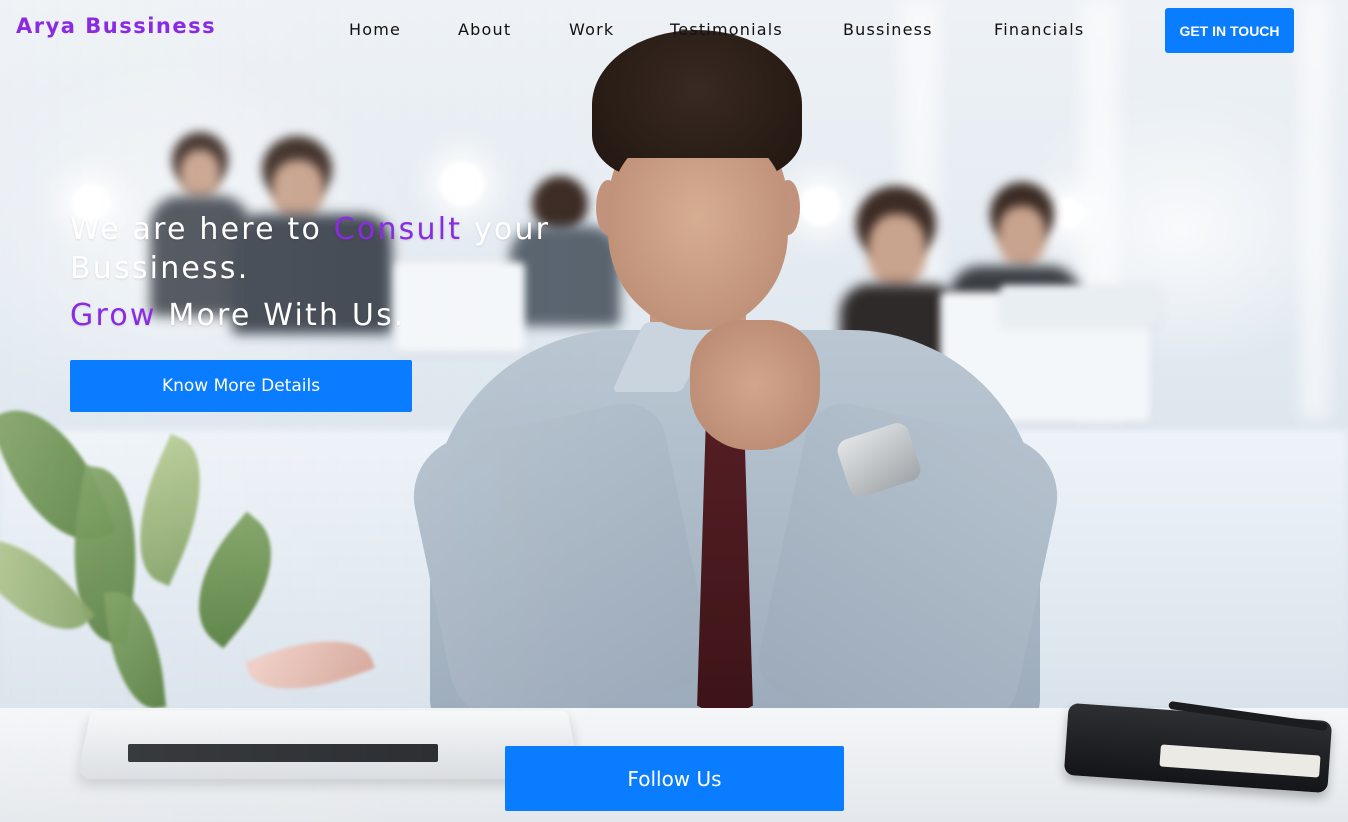 This screenshot has height=822, width=1348. I want to click on nav-item-financials: Financials, so click(1039, 29).